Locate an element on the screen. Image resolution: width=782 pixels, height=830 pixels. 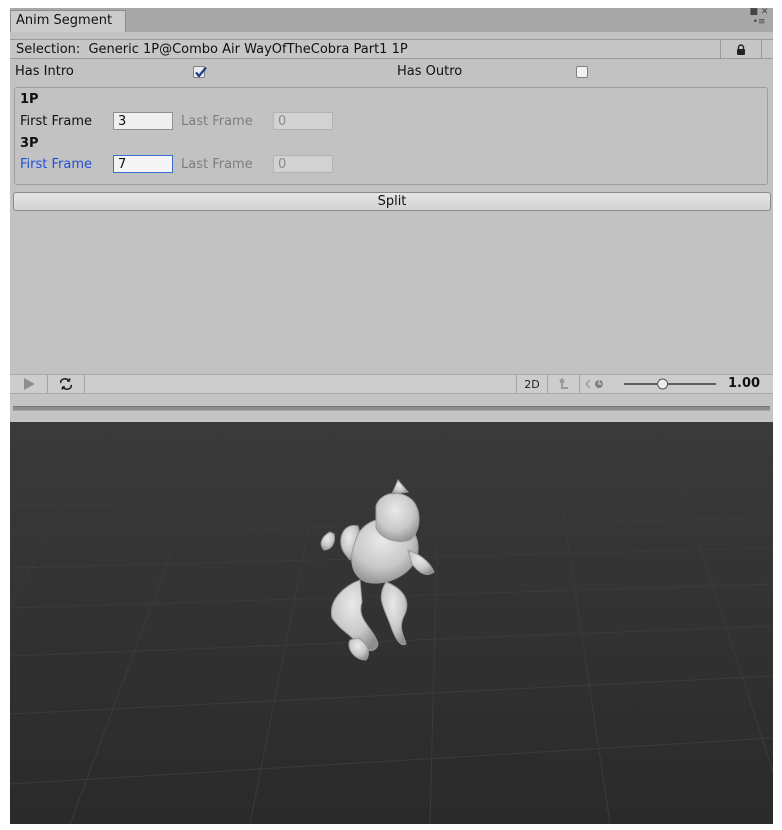
speed-slider is located at coordinates (670, 384).